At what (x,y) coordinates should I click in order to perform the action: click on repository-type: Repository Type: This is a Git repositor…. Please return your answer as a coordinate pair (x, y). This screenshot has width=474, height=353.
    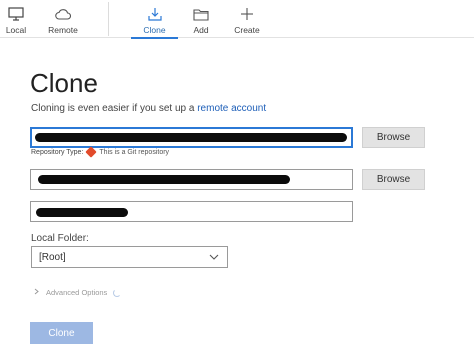
    Looking at the image, I should click on (100, 152).